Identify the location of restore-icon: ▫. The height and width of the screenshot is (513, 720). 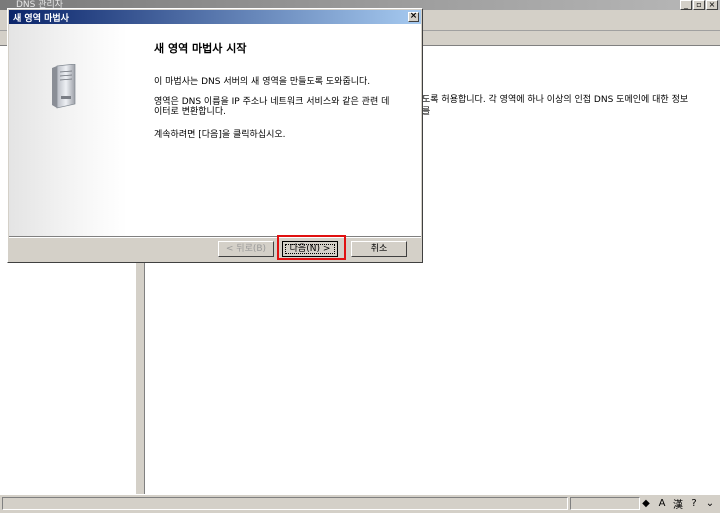
(699, 5).